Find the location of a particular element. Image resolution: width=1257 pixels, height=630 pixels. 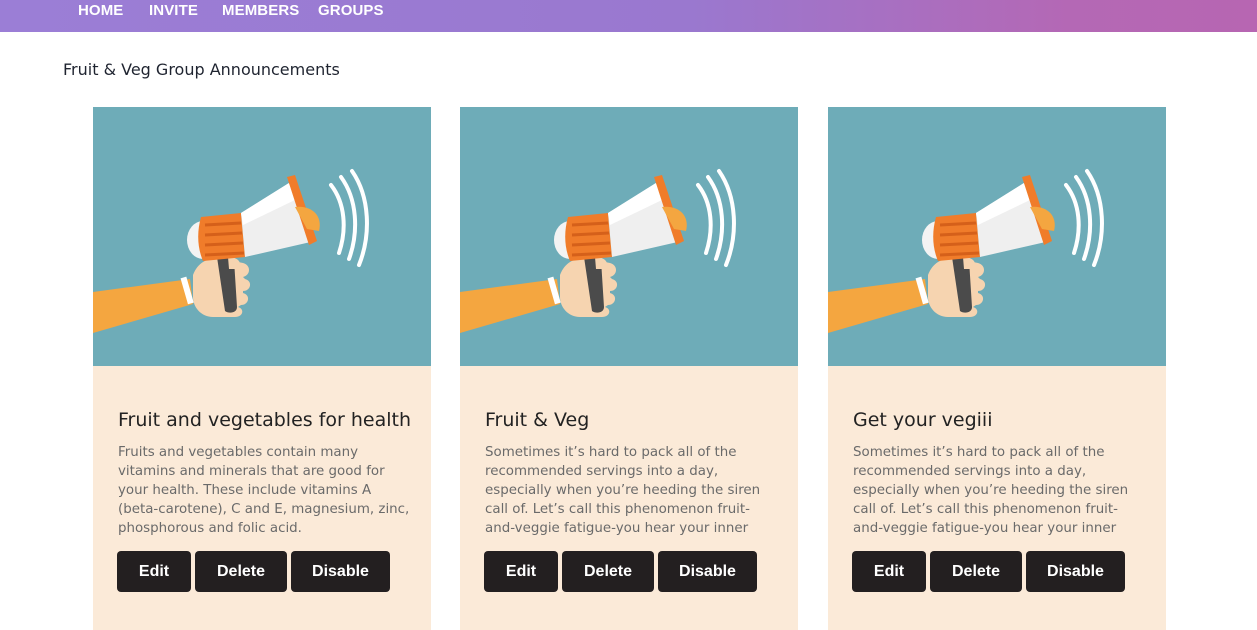

nav-link-members: MEMBERS is located at coordinates (260, 10).